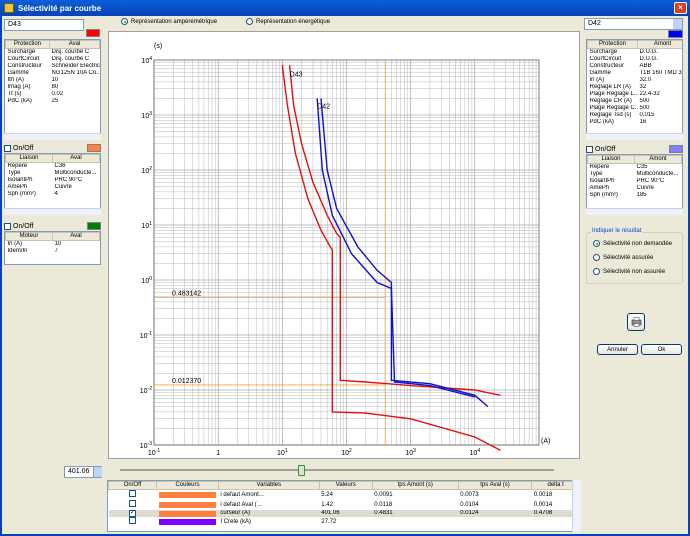 The height and width of the screenshot is (536, 690). What do you see at coordinates (52, 136) in the screenshot?
I see `left-protection-scrollbar` at bounding box center [52, 136].